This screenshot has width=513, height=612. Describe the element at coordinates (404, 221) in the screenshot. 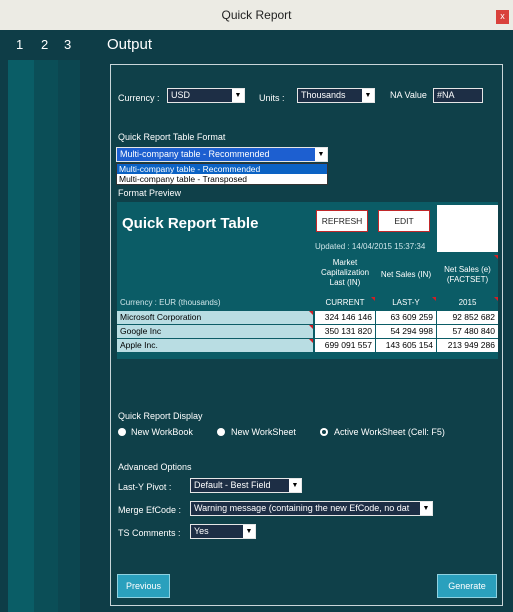

I see `edit-button: EDIT` at that location.